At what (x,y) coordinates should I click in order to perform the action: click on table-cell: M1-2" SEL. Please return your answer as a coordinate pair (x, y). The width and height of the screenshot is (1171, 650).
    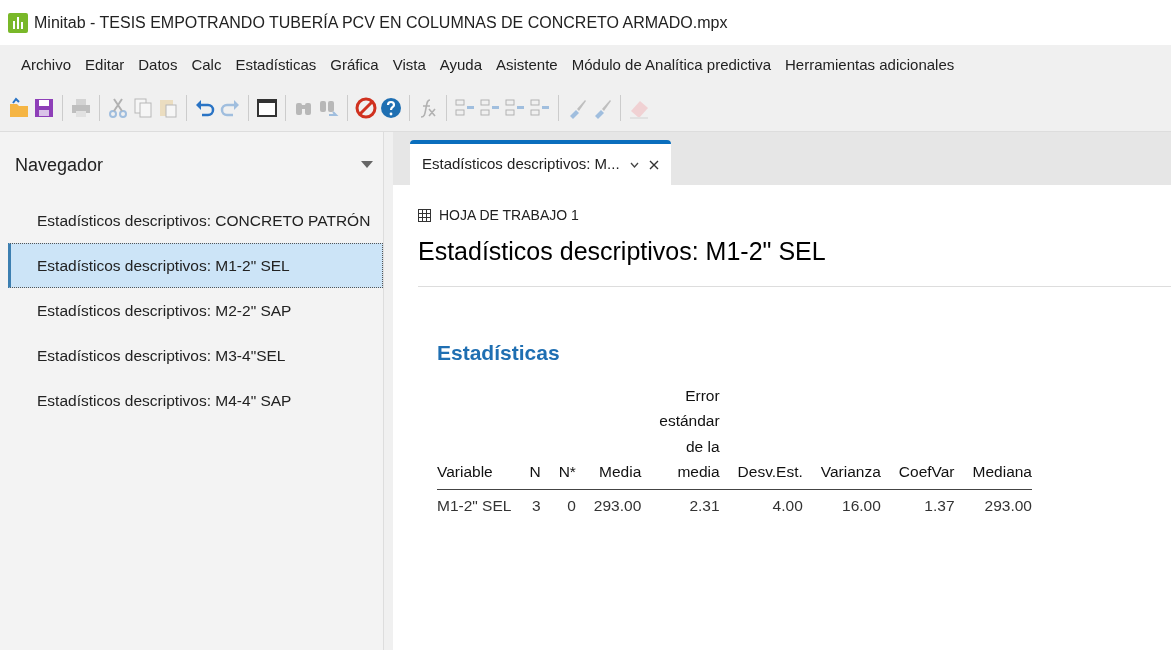
    Looking at the image, I should click on (474, 505).